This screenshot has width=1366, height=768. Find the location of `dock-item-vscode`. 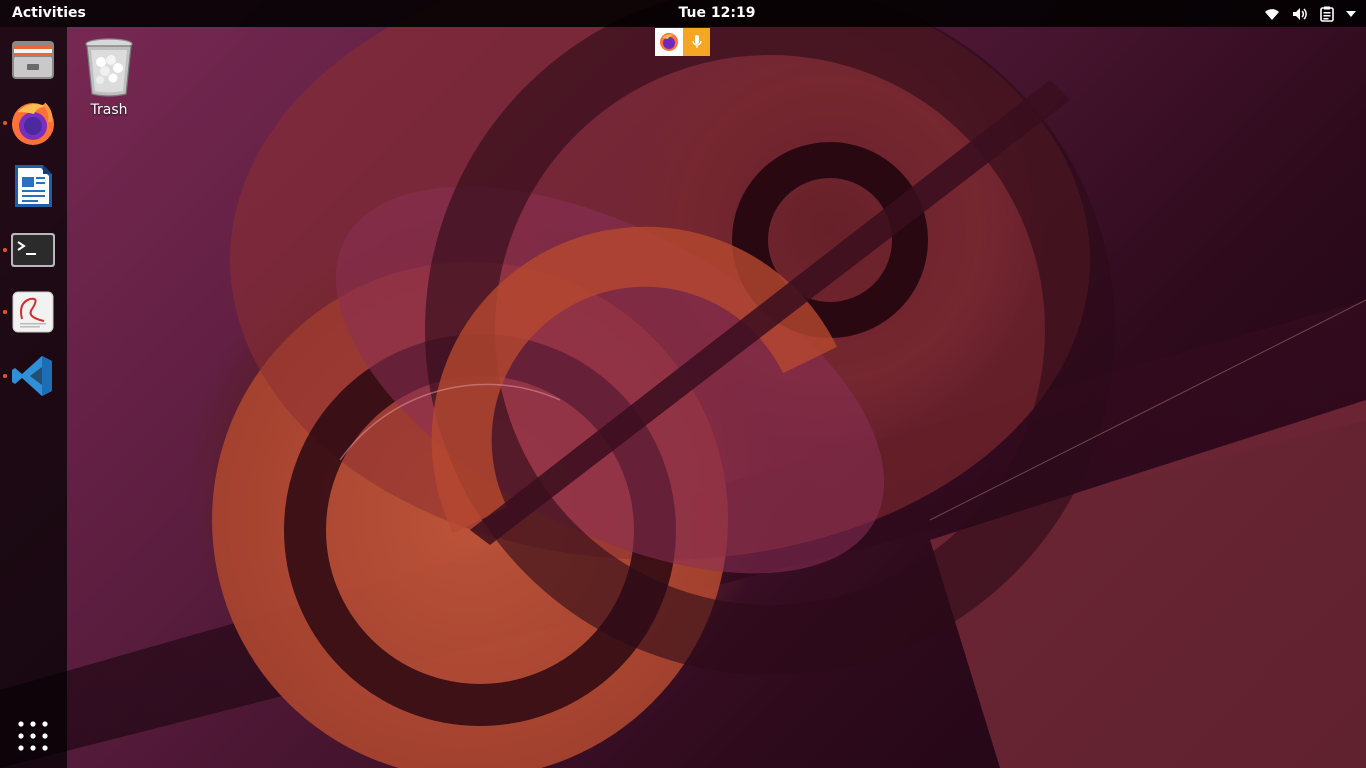

dock-item-vscode is located at coordinates (33, 376).